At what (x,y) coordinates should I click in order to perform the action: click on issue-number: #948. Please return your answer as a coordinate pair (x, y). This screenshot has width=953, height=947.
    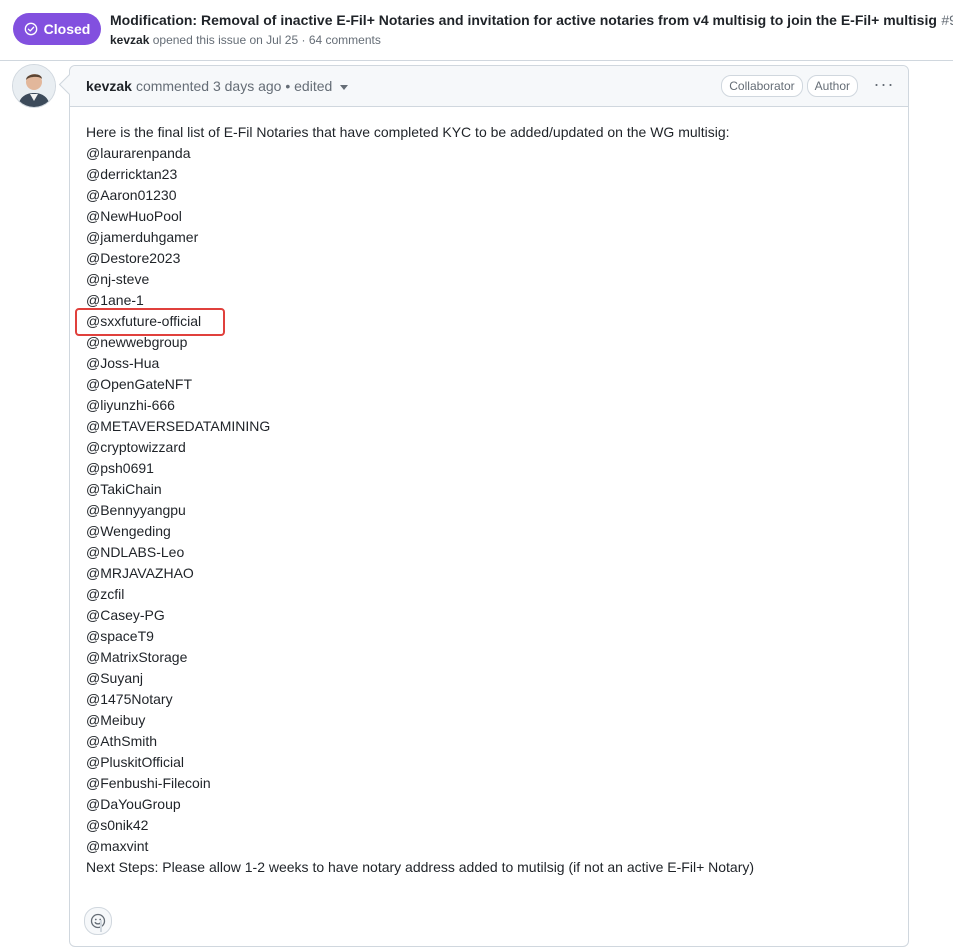
    Looking at the image, I should click on (947, 20).